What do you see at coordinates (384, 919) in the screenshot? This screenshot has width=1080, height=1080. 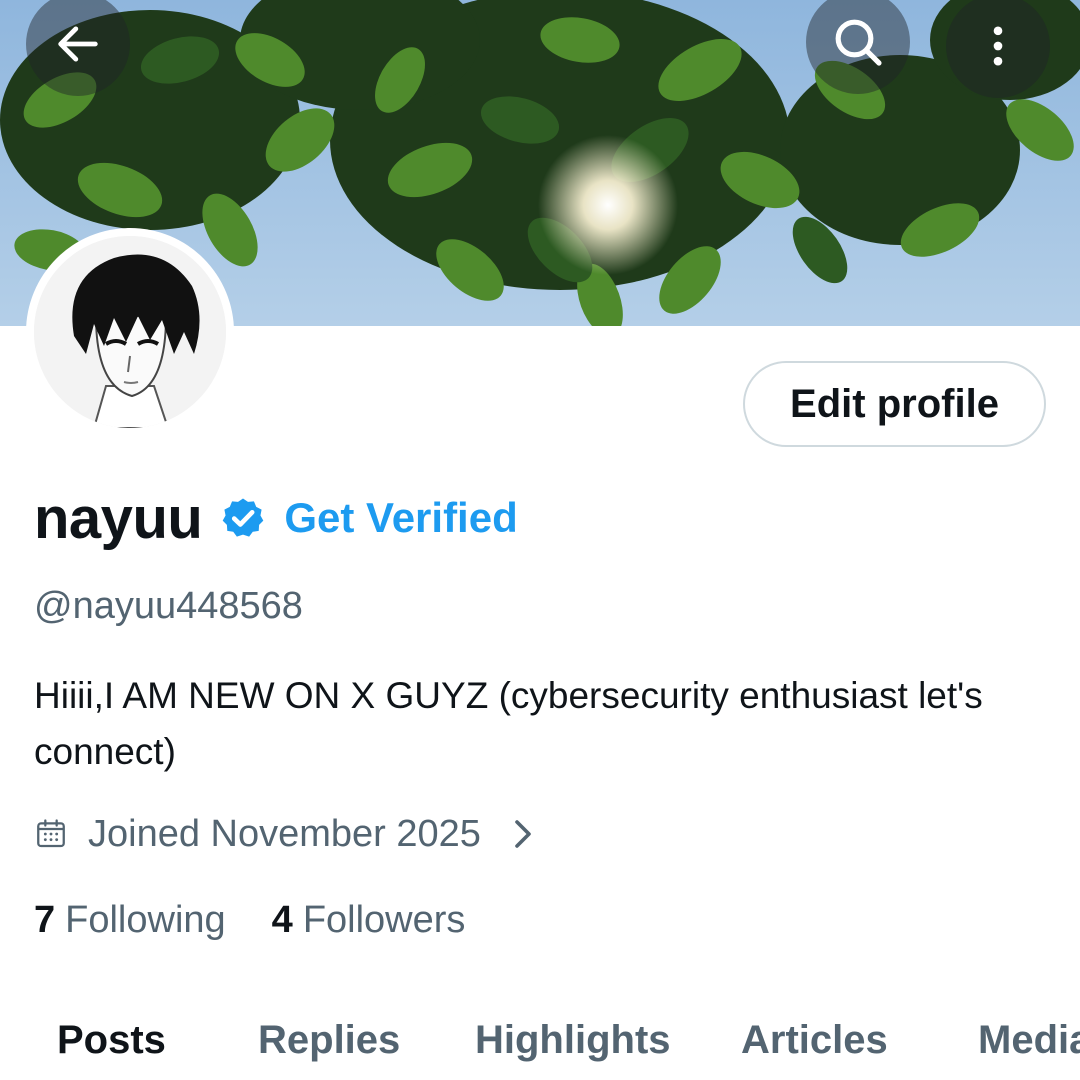 I see `followers-label: Followers` at bounding box center [384, 919].